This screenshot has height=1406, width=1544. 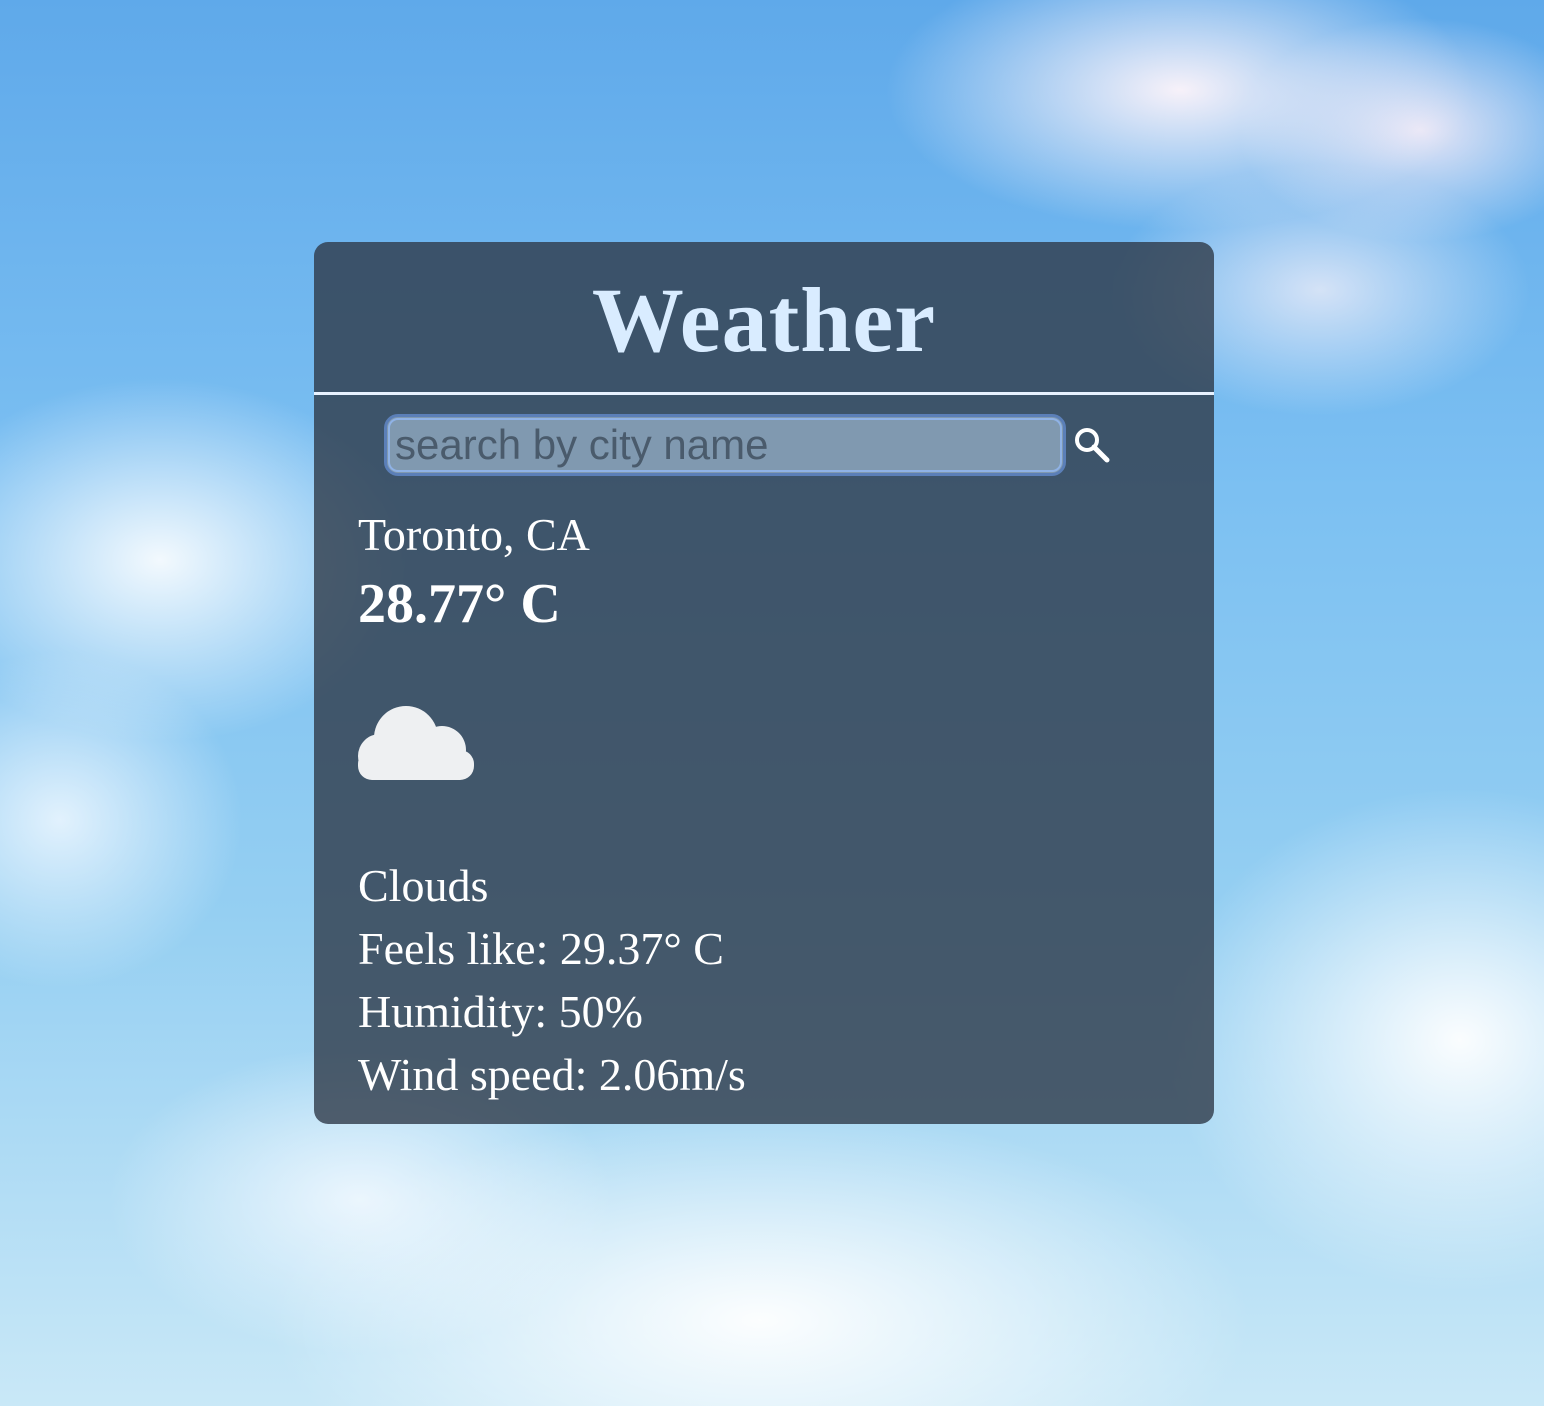 What do you see at coordinates (725, 445) in the screenshot?
I see `city-search-input` at bounding box center [725, 445].